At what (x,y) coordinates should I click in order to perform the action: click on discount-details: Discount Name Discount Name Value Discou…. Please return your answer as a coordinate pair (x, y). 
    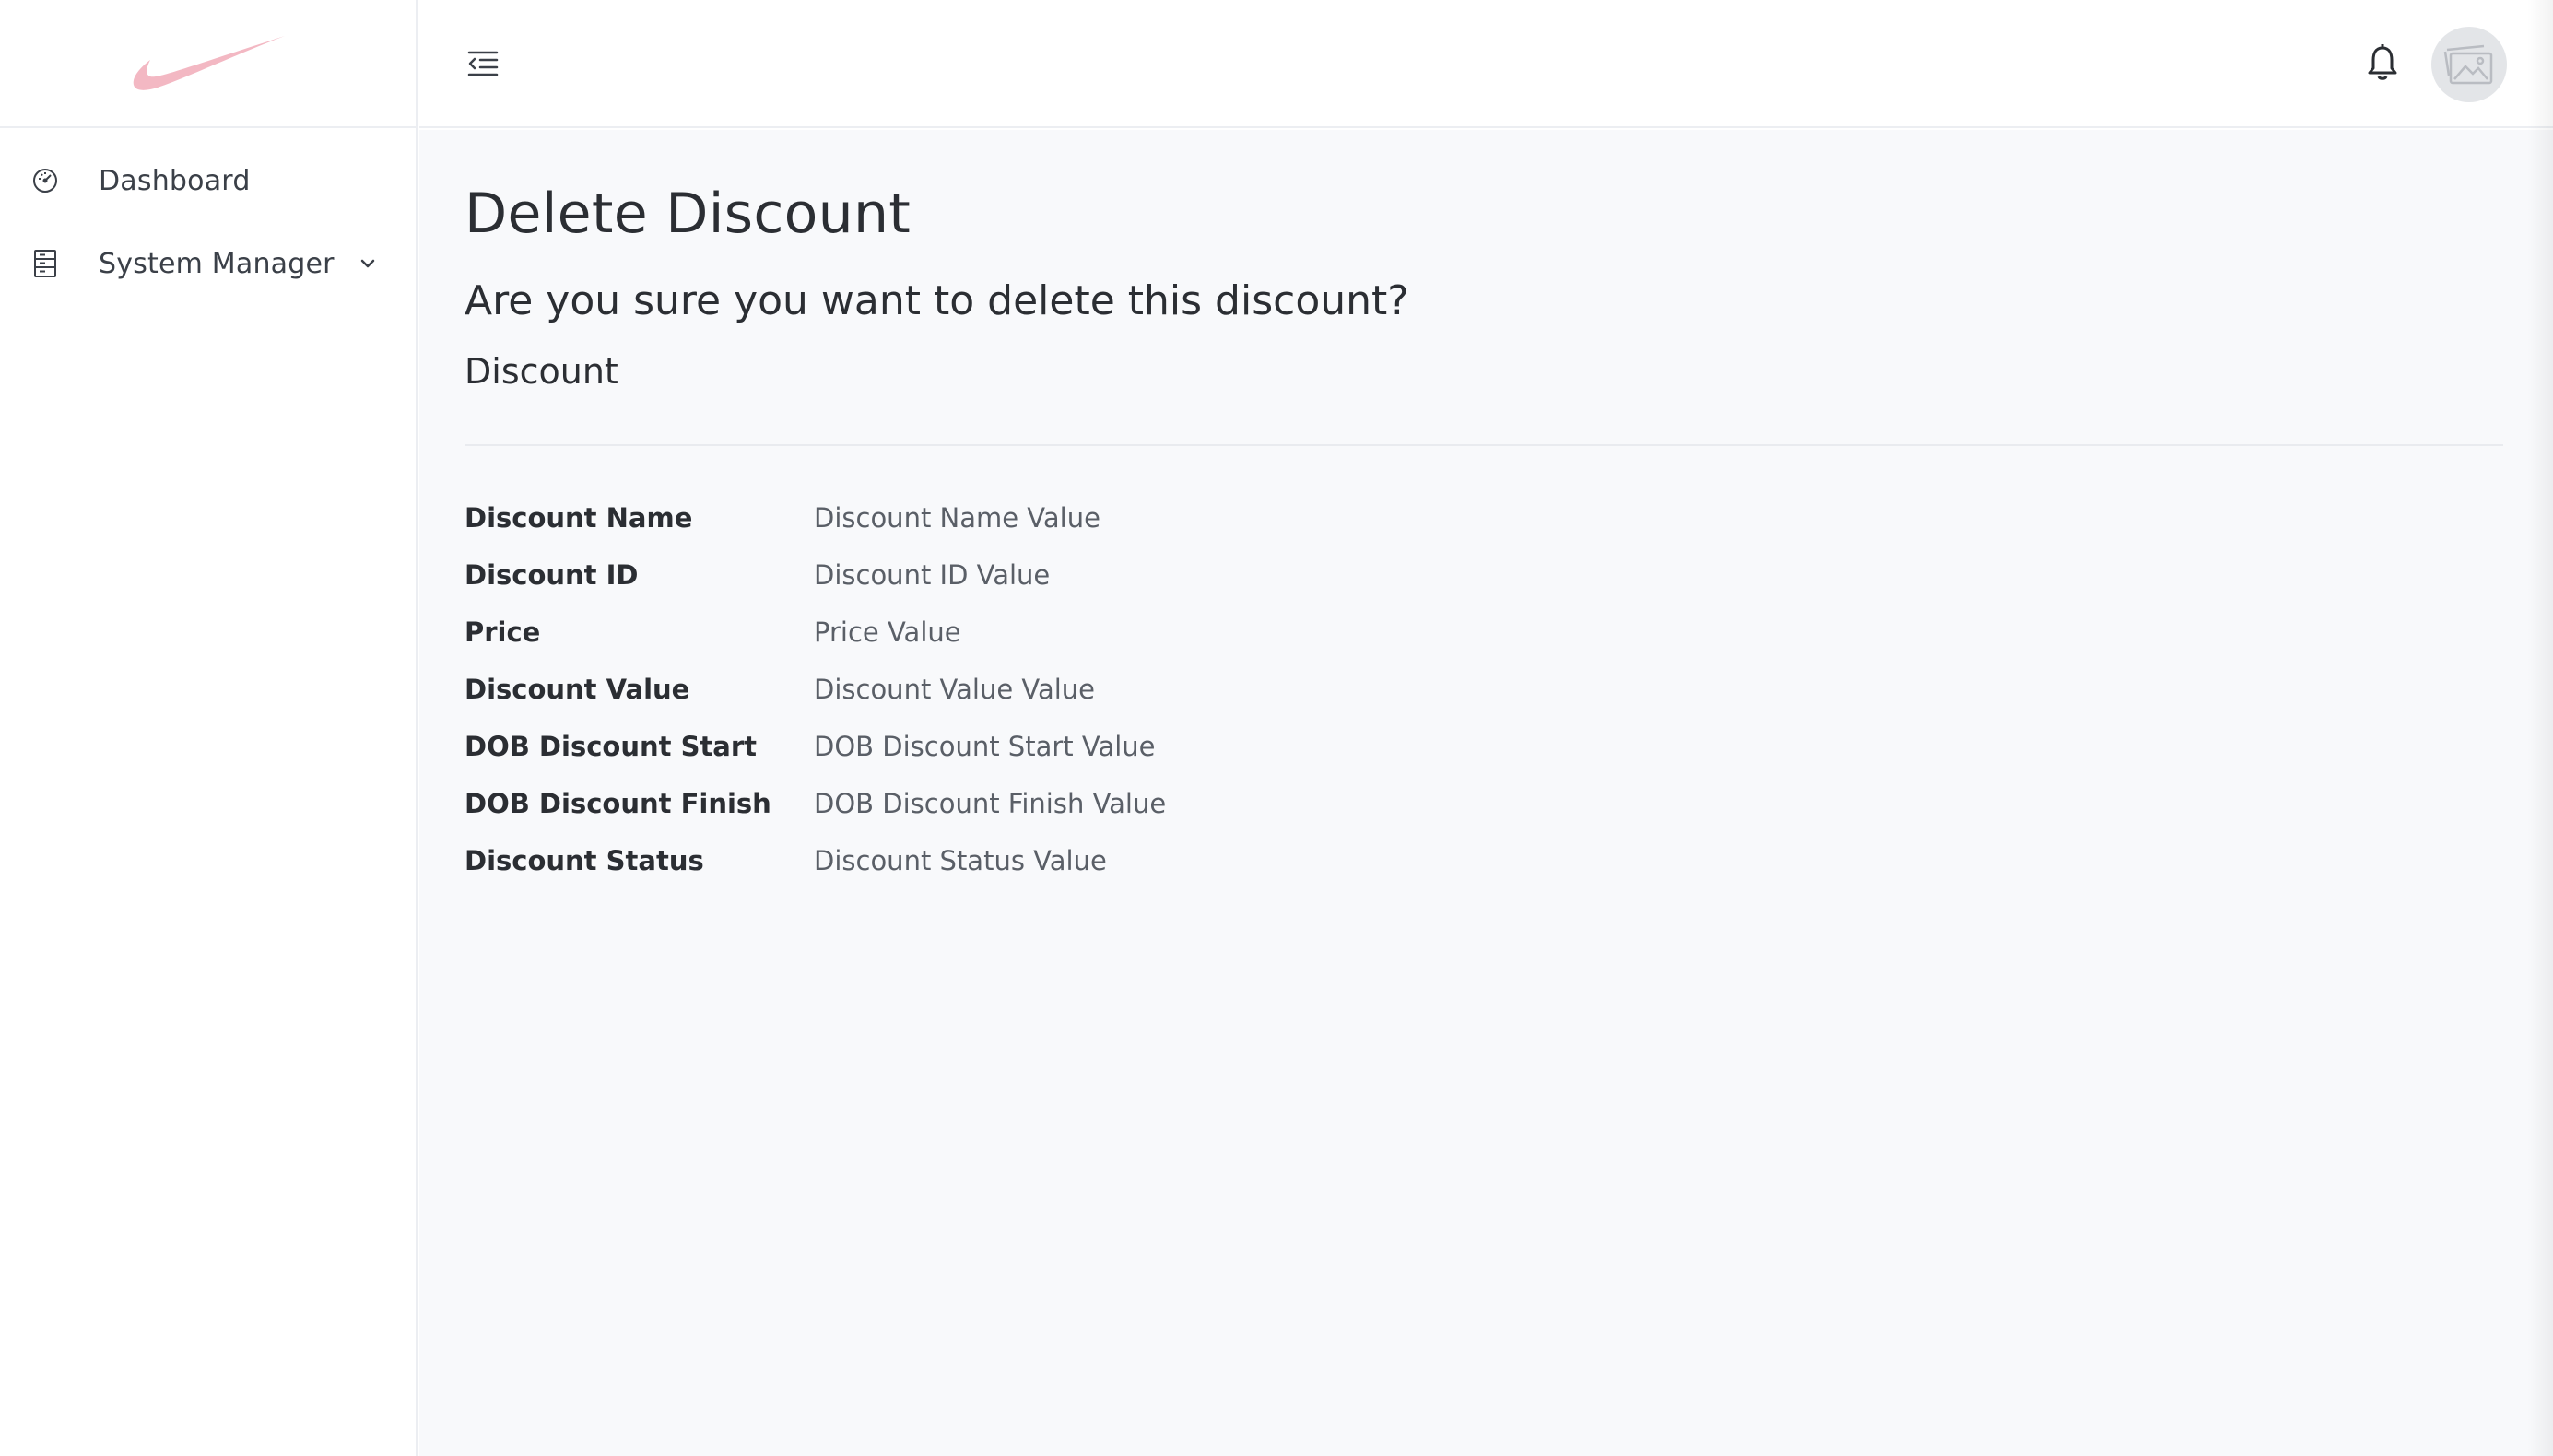
    Looking at the image, I should click on (815, 689).